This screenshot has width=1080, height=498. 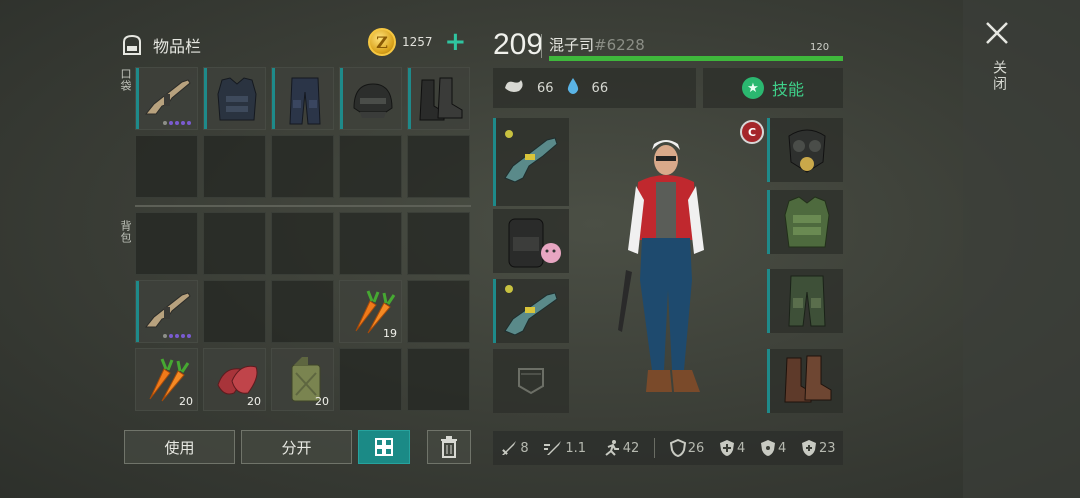 I want to click on move-speed-stat: 42, so click(x=620, y=448).